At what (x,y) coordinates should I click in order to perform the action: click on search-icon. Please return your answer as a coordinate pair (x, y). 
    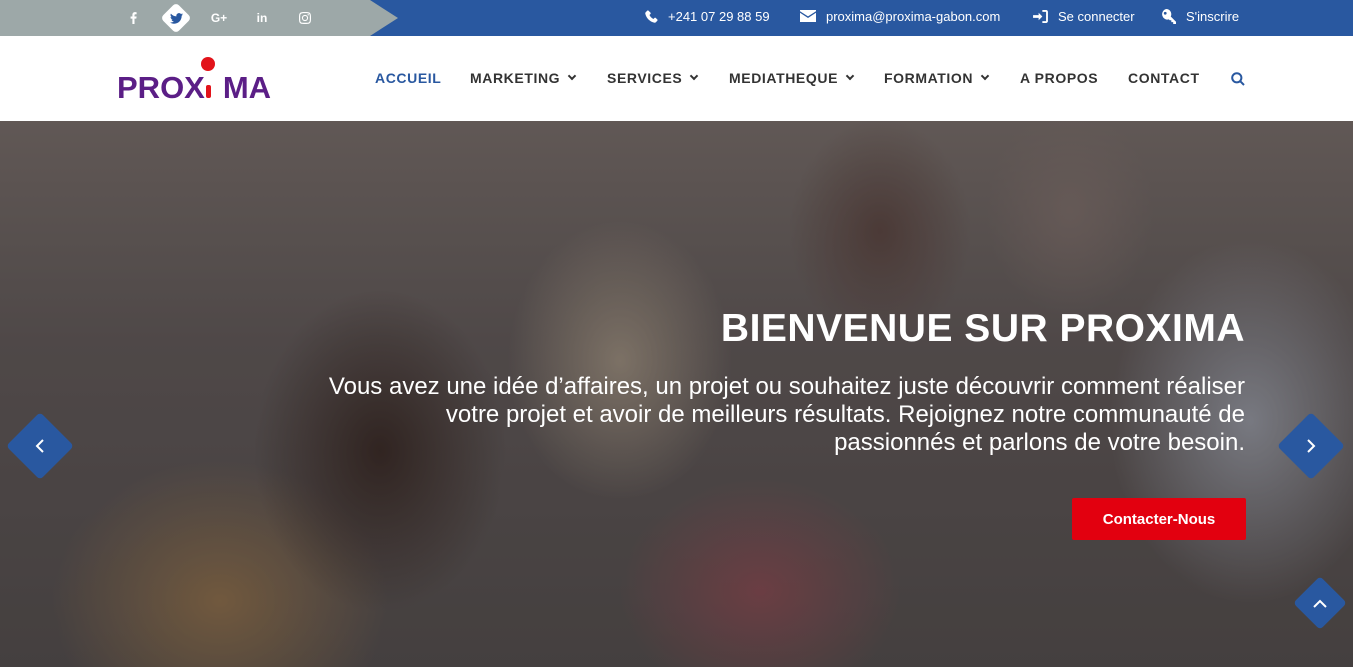
    Looking at the image, I should click on (1238, 81).